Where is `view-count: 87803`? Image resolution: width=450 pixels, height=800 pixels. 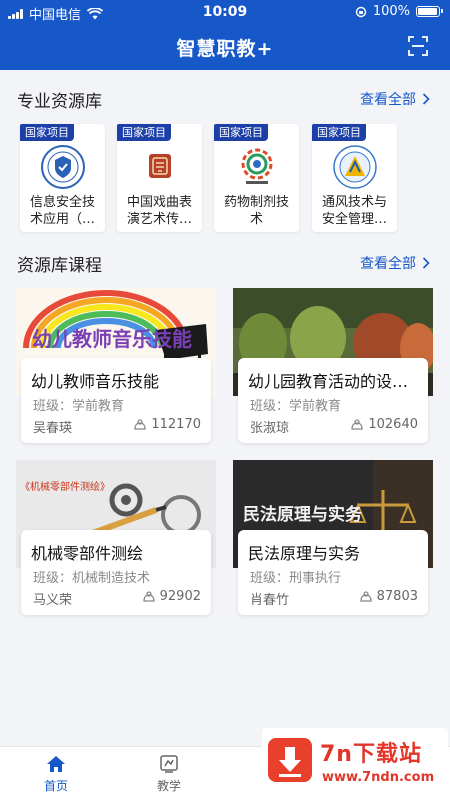
view-count: 87803 is located at coordinates (397, 596).